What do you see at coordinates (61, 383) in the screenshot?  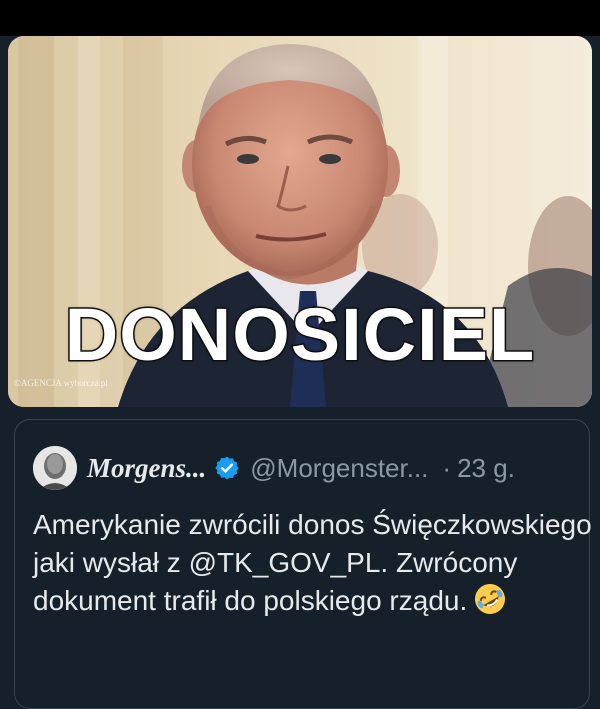 I see `photo-watermark: ©AGENCJA wyborcza.pl` at bounding box center [61, 383].